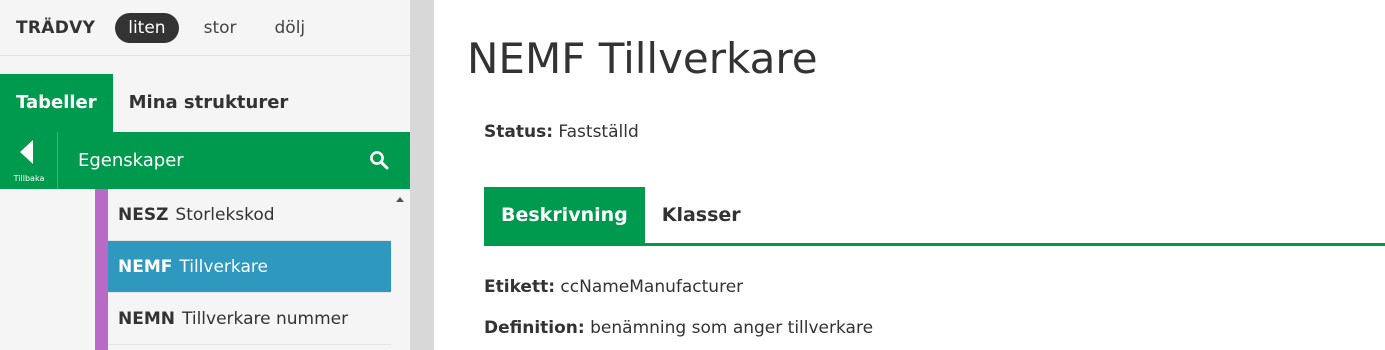 This screenshot has width=1385, height=350. What do you see at coordinates (534, 328) in the screenshot?
I see `field-label: Definition:` at bounding box center [534, 328].